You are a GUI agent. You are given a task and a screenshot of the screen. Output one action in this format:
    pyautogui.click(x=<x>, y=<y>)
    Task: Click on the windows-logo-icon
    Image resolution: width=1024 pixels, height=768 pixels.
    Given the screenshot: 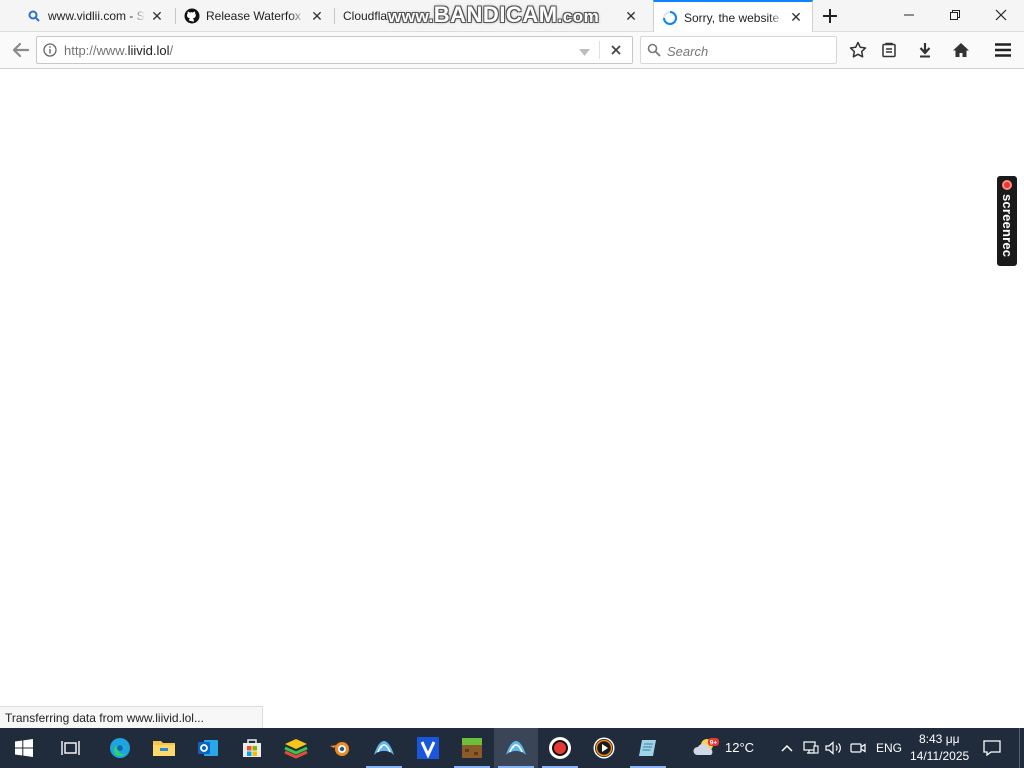 What is the action you would take?
    pyautogui.click(x=24, y=748)
    